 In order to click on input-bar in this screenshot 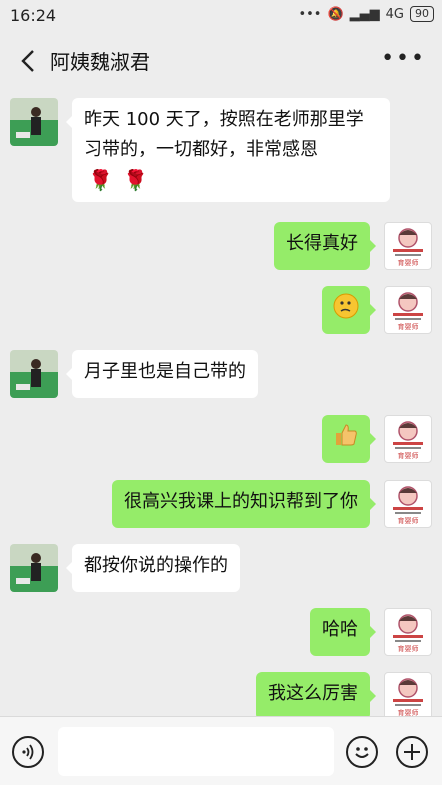, I will do `click(221, 750)`.